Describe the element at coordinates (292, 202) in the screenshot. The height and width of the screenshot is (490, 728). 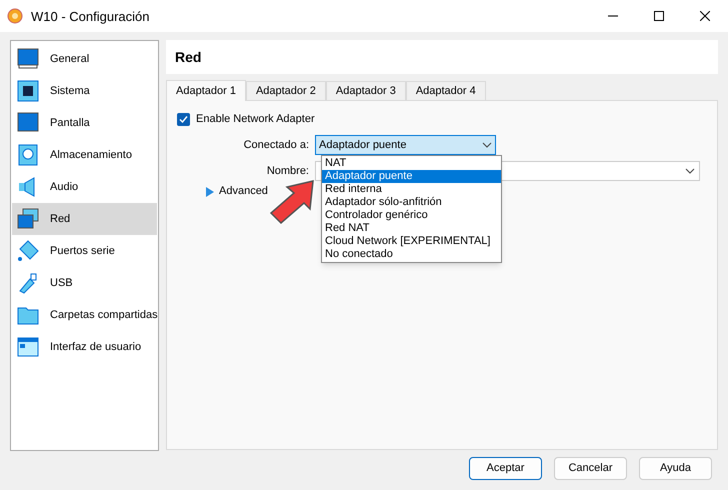
I see `pointer-arrow-drawing` at that location.